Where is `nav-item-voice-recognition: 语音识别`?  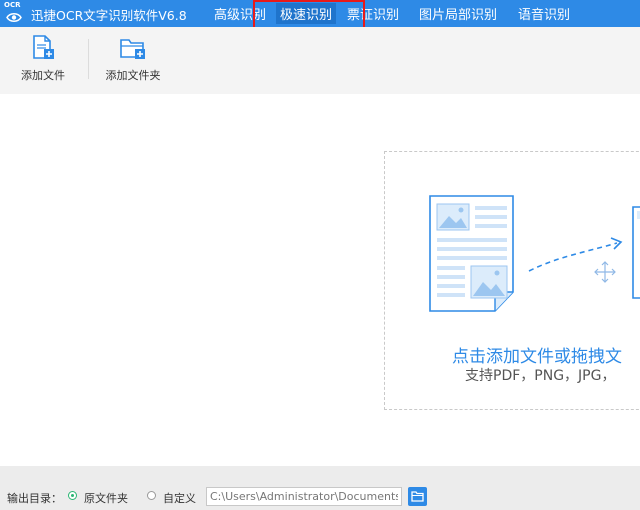 nav-item-voice-recognition: 语音识别 is located at coordinates (544, 13).